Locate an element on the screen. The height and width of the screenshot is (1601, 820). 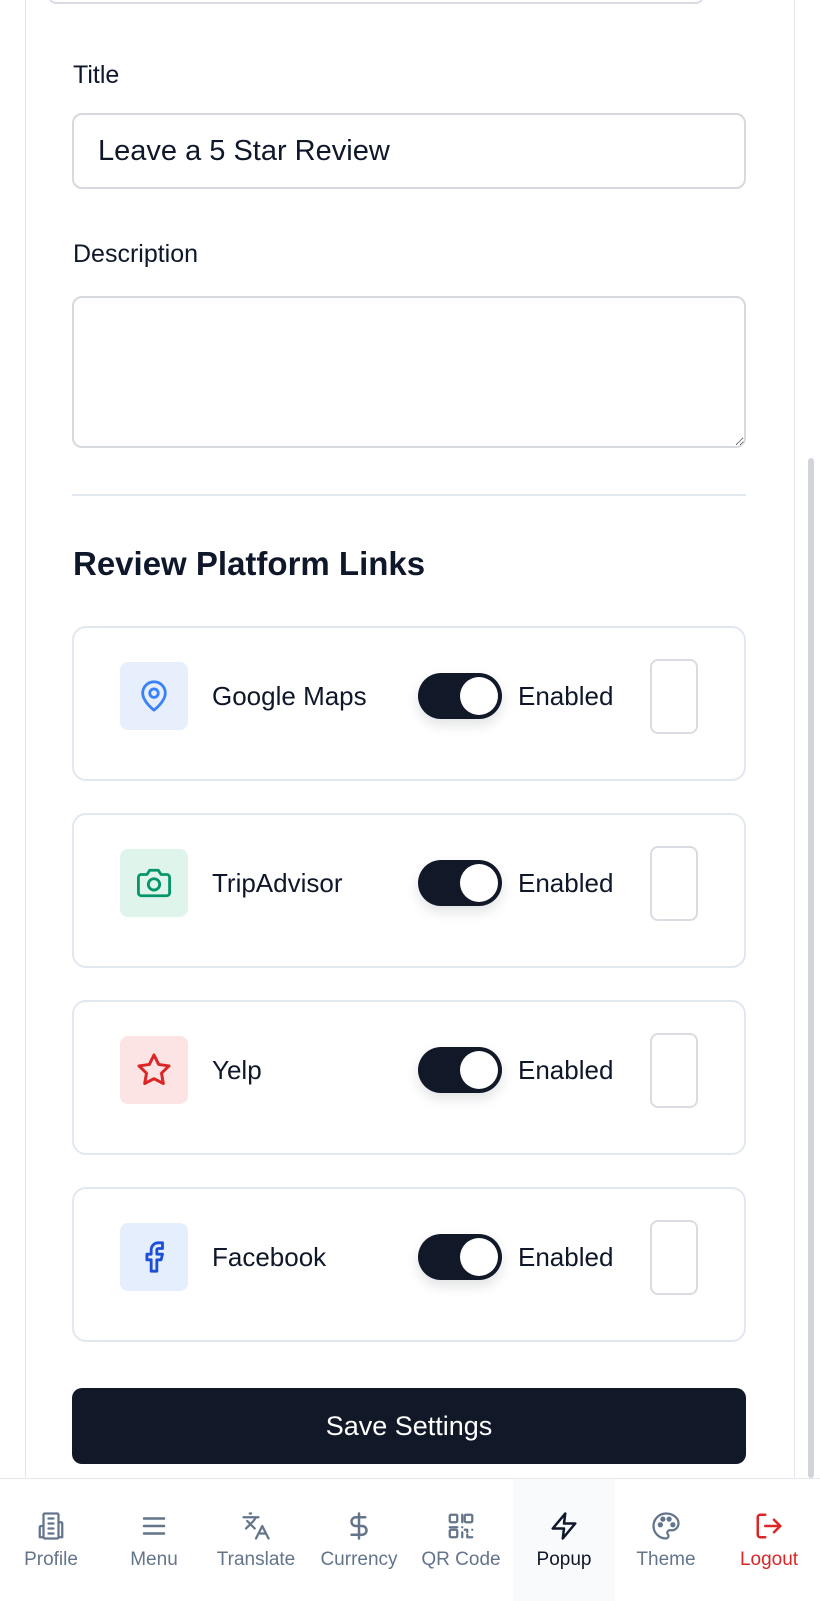
platform-name: Google Maps is located at coordinates (289, 696).